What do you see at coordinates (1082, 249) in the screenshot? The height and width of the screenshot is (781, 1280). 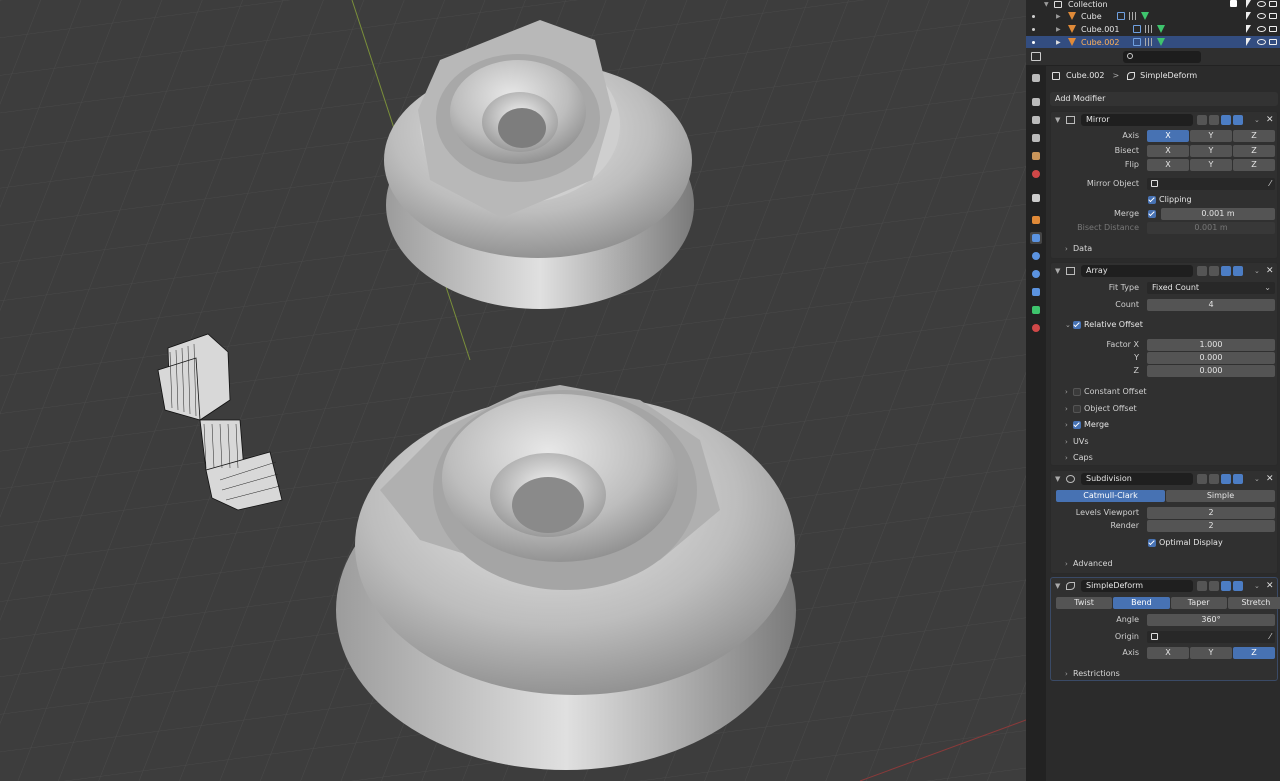 I see `data-subpanel: Data` at bounding box center [1082, 249].